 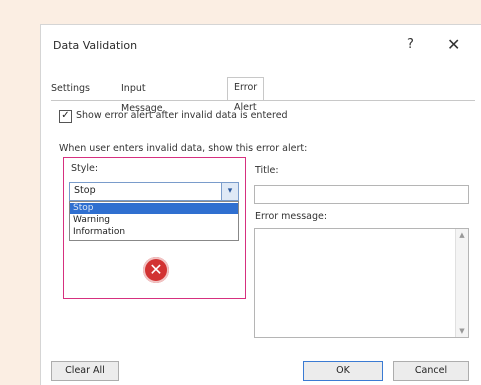 What do you see at coordinates (361, 283) in the screenshot?
I see `error-message-textarea: ▲ ▼` at bounding box center [361, 283].